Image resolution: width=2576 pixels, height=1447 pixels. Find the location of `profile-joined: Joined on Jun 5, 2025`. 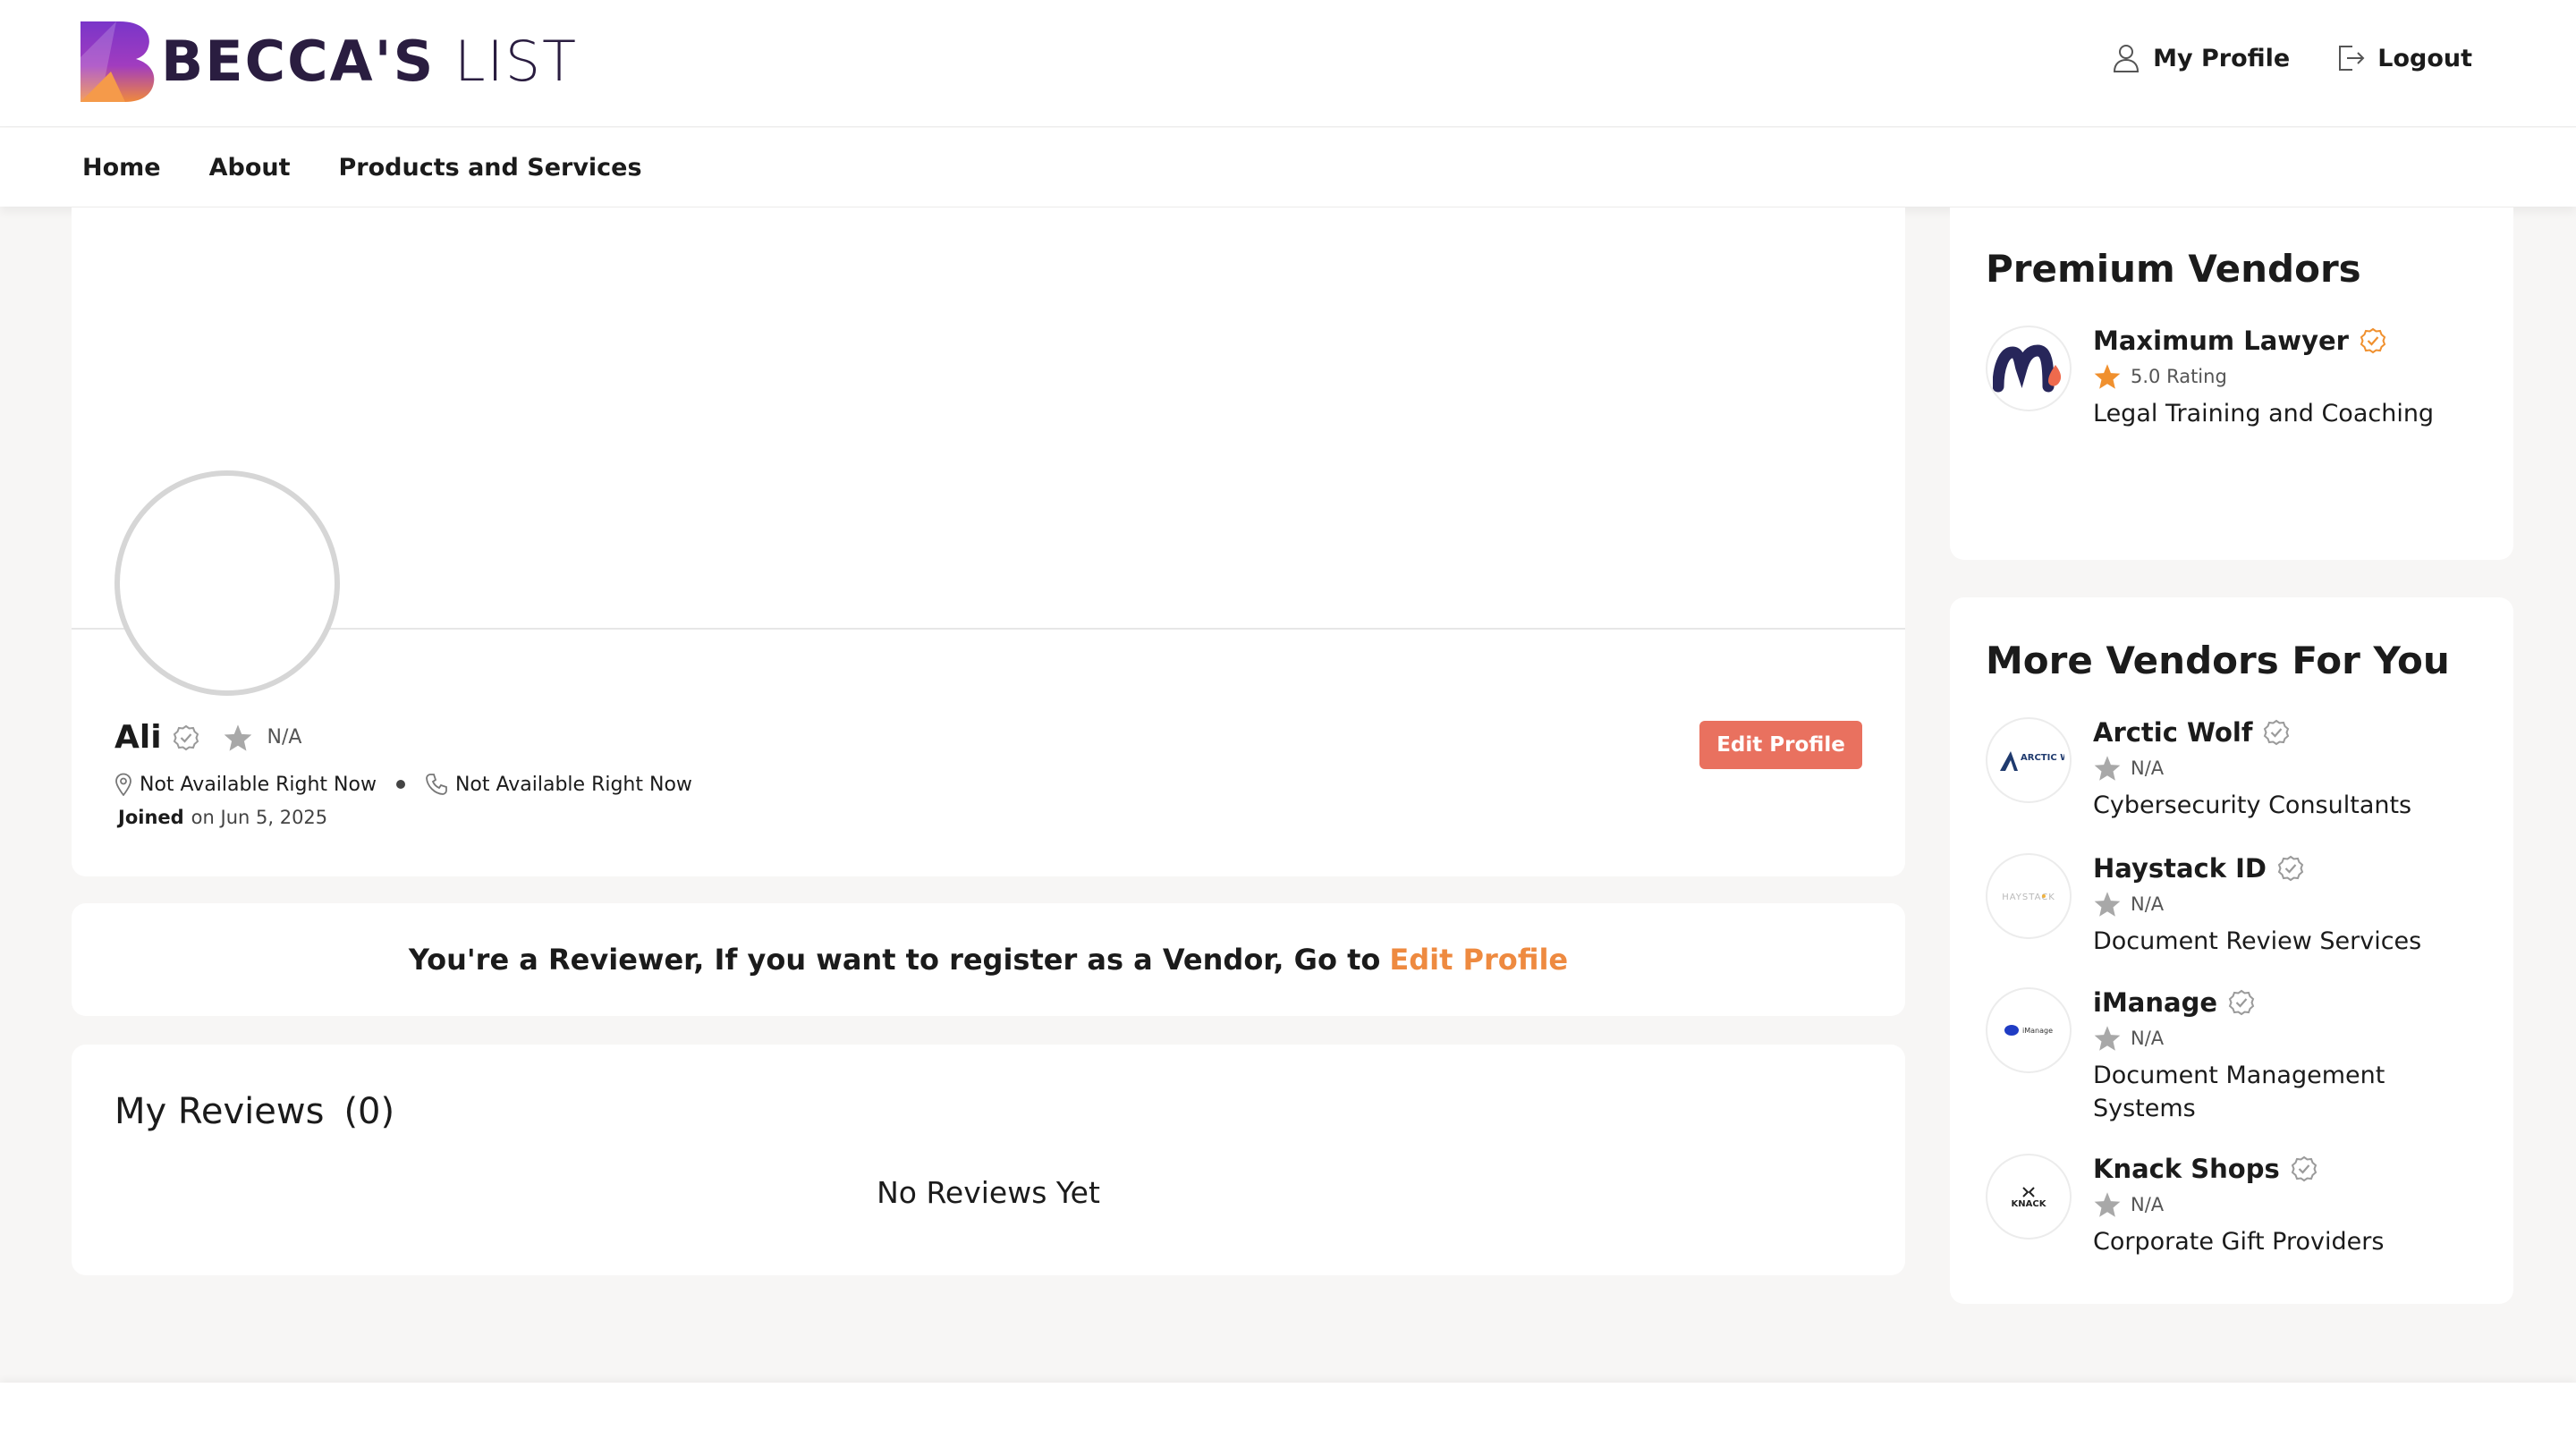

profile-joined: Joined on Jun 5, 2025 is located at coordinates (222, 817).